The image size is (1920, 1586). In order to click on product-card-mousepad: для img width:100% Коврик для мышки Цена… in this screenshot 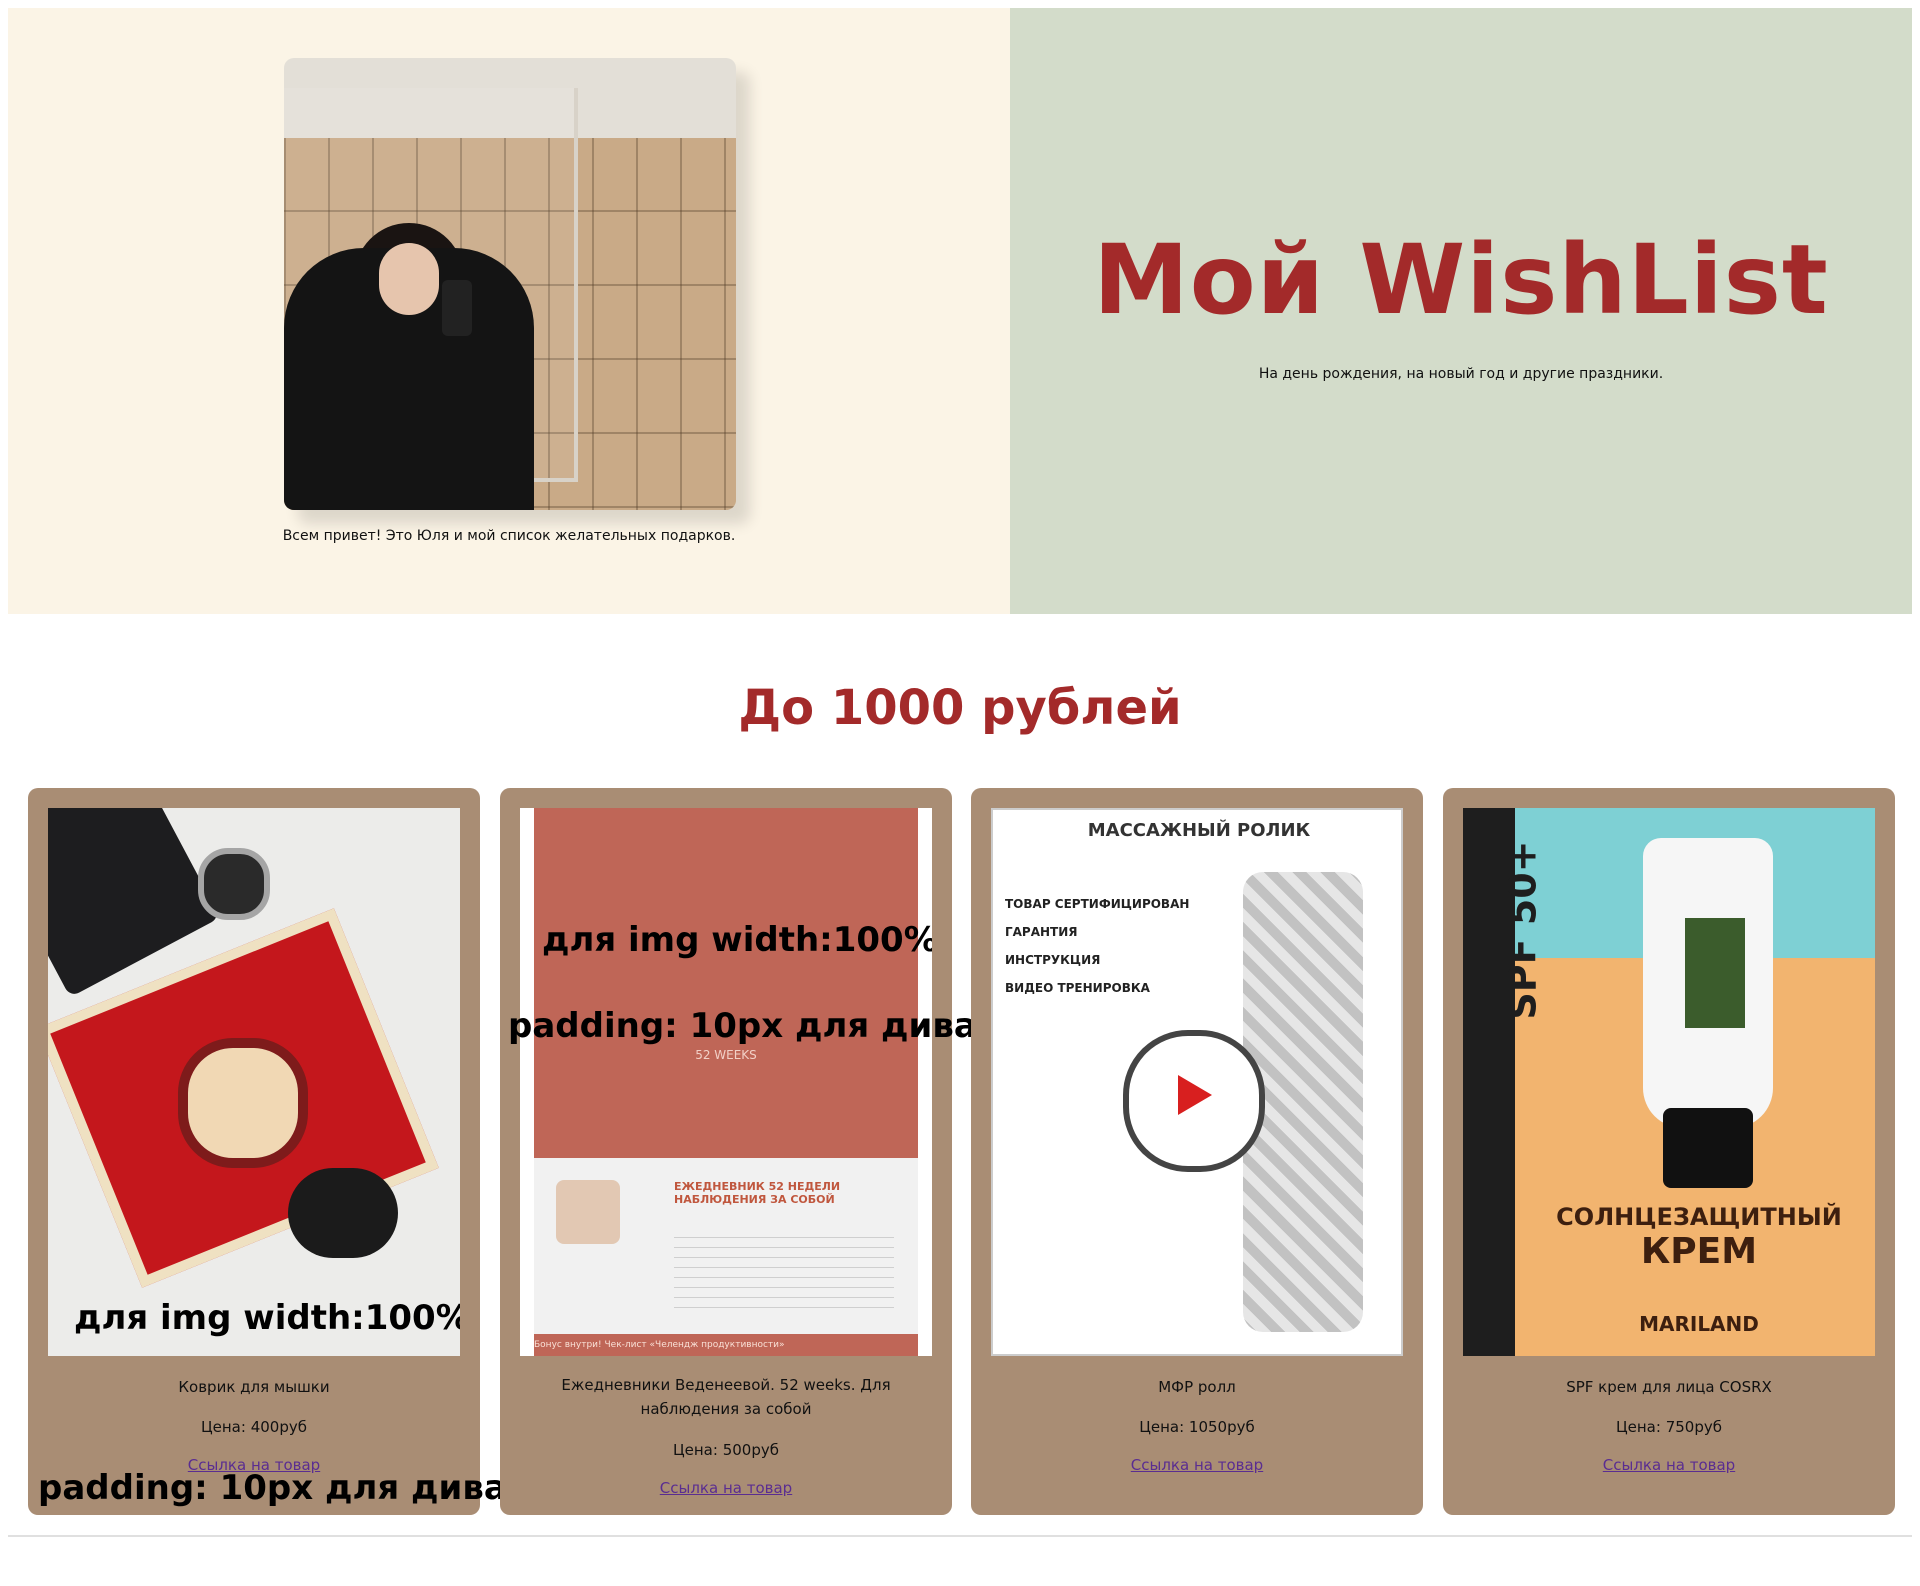, I will do `click(267, 1151)`.